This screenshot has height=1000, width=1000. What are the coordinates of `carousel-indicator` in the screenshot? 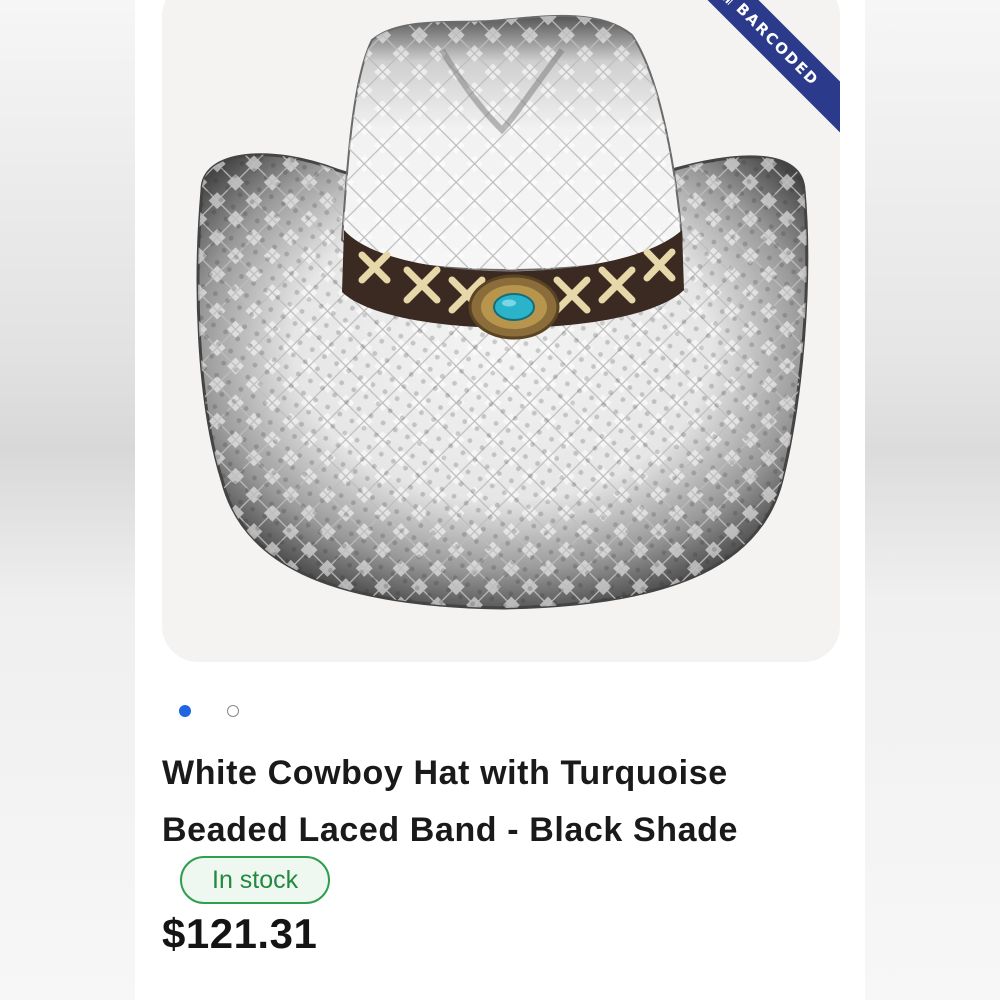 It's located at (209, 711).